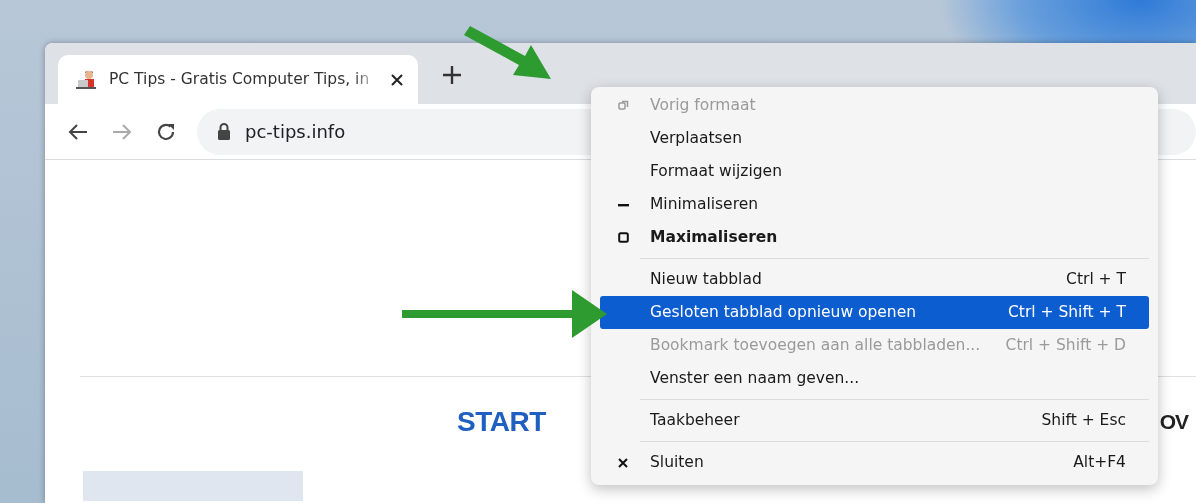  What do you see at coordinates (623, 237) in the screenshot?
I see `maximize-icon` at bounding box center [623, 237].